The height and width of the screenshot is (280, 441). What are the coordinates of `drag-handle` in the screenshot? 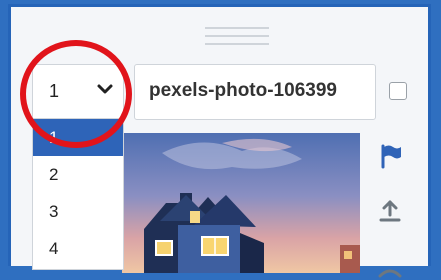 It's located at (237, 40).